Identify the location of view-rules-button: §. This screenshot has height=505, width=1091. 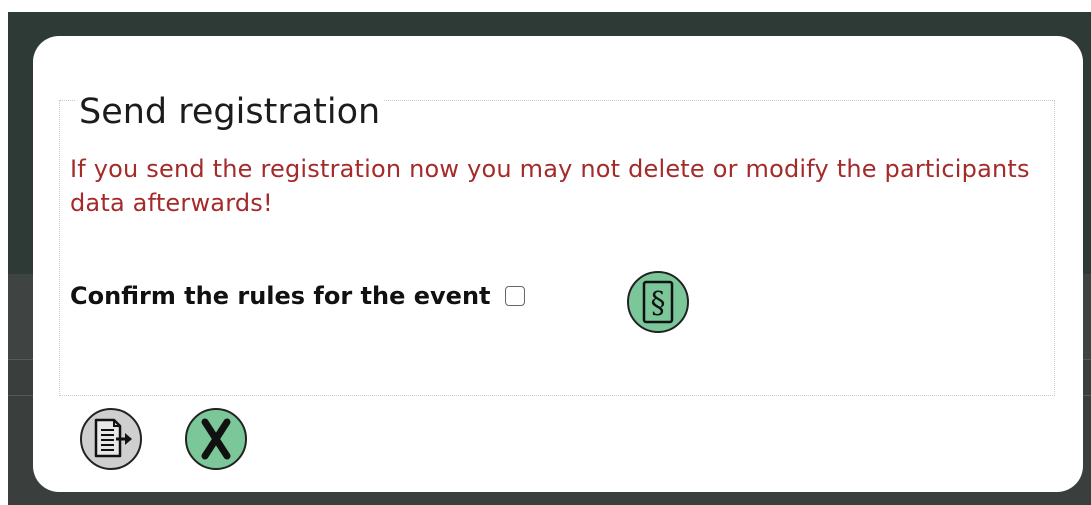
(658, 302).